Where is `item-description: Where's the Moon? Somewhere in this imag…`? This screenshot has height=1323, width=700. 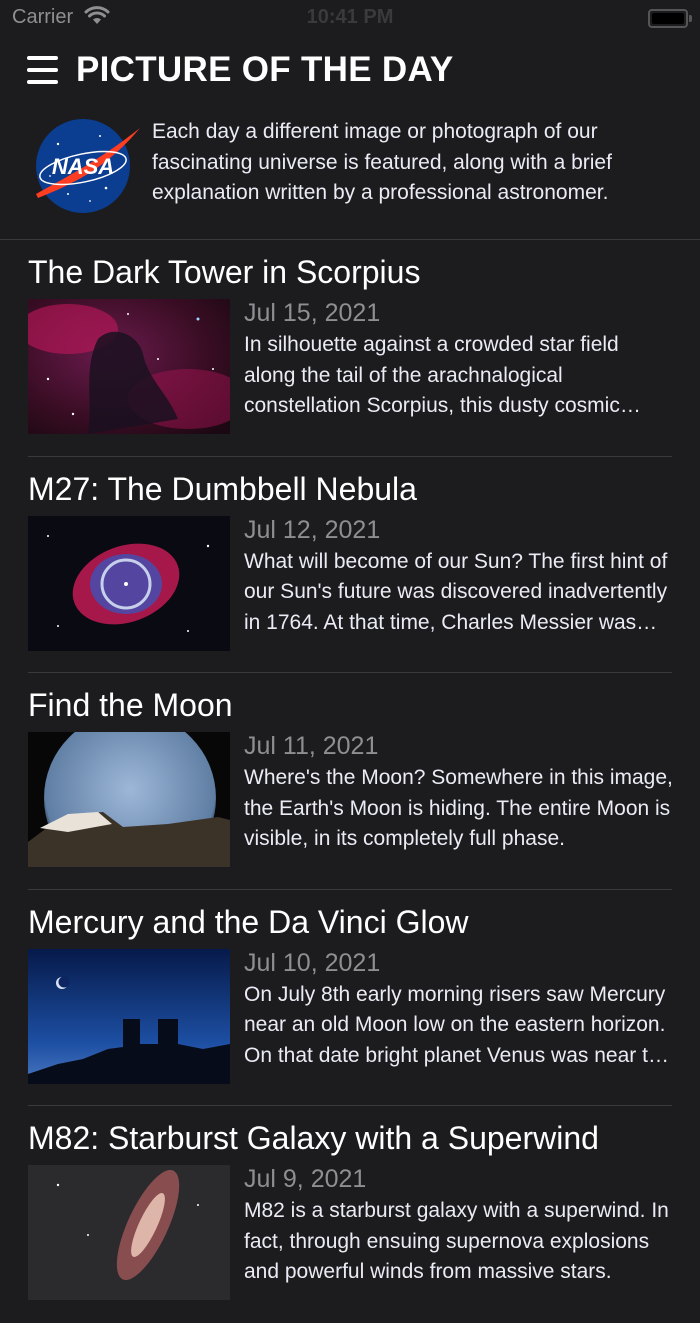 item-description: Where's the Moon? Somewhere in this imag… is located at coordinates (458, 808).